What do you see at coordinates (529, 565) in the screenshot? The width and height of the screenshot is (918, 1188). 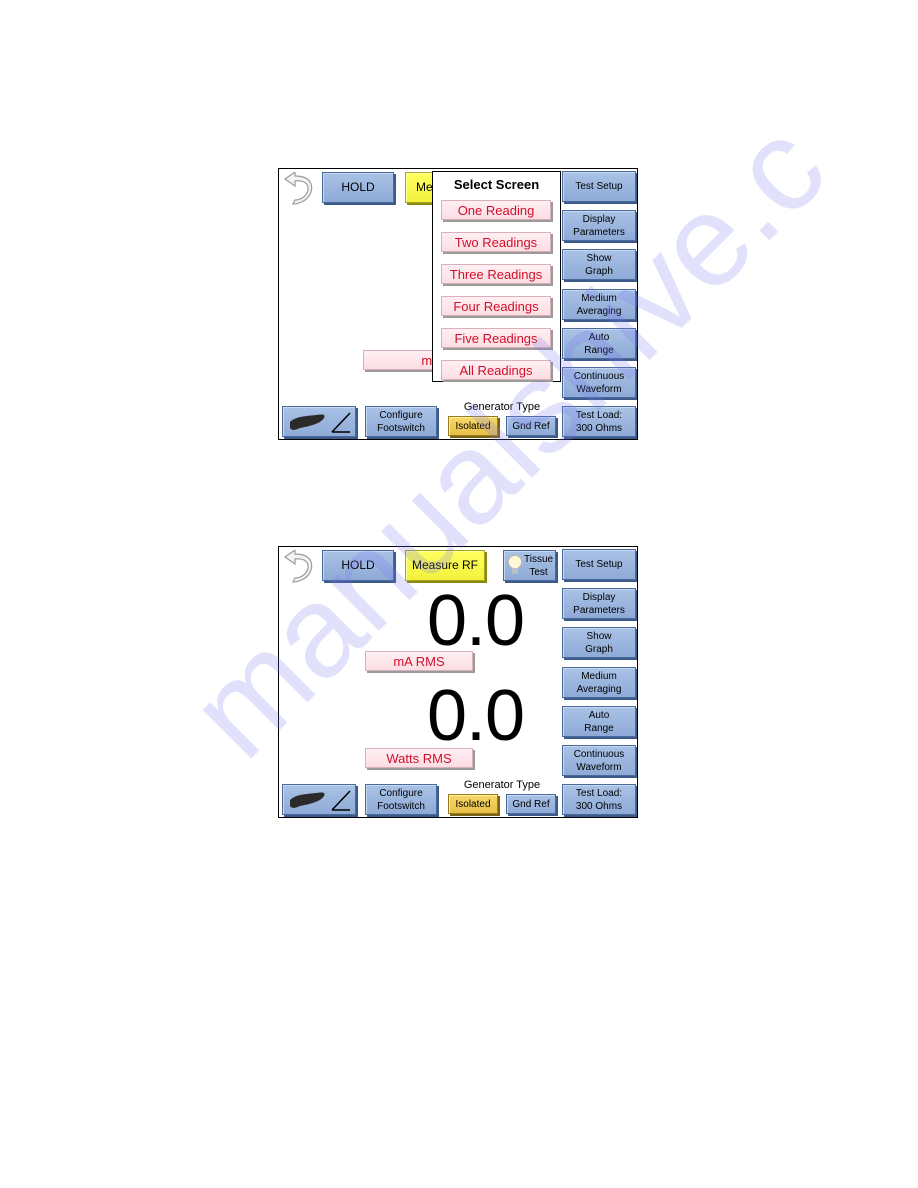 I see `tissue-test-button: Tissue Test` at bounding box center [529, 565].